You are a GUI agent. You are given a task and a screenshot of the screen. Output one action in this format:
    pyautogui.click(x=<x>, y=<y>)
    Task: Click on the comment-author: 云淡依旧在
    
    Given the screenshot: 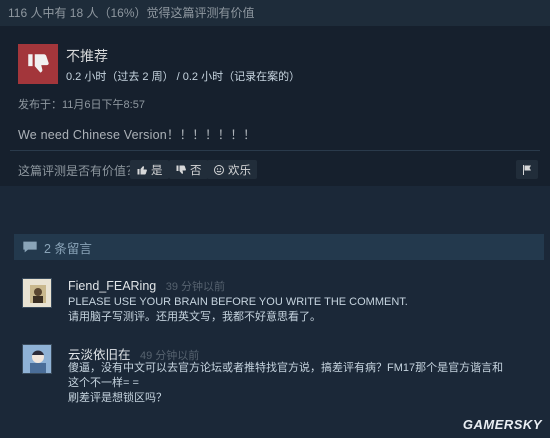 What is the action you would take?
    pyautogui.click(x=99, y=355)
    